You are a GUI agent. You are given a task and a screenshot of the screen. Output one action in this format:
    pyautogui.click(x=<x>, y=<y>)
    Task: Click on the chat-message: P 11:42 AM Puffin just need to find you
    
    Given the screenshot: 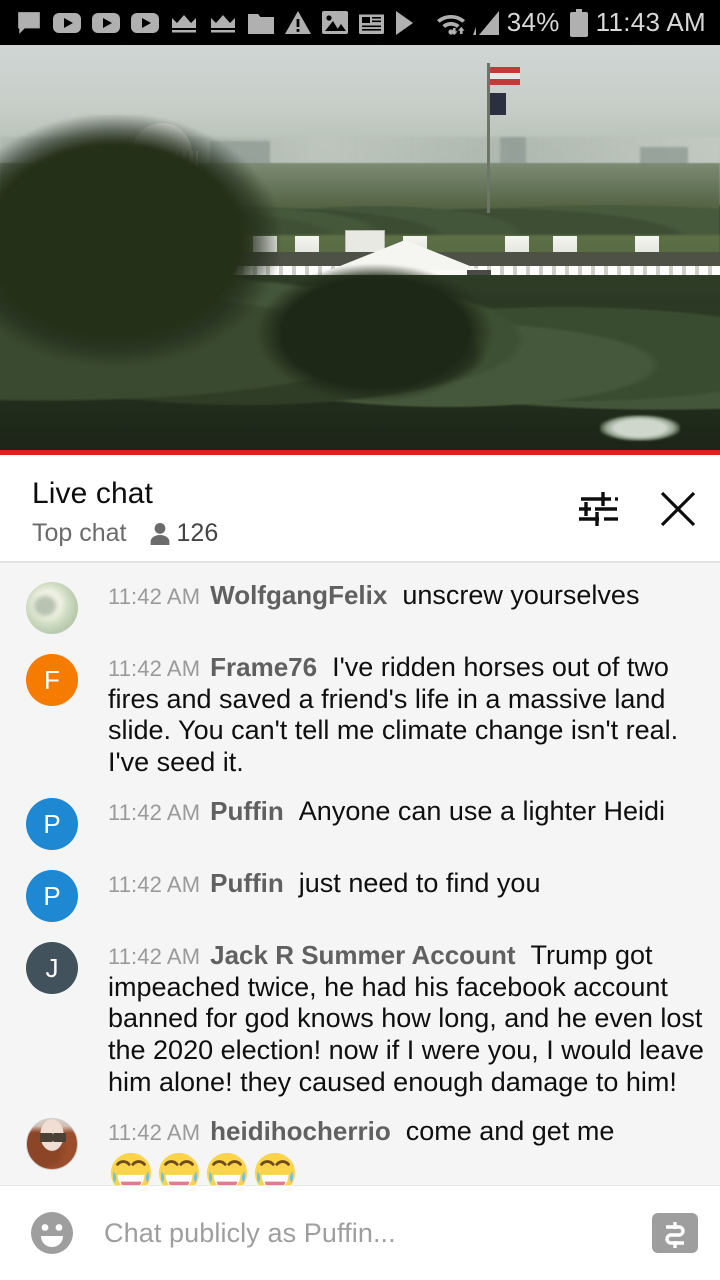 What is the action you would take?
    pyautogui.click(x=360, y=895)
    